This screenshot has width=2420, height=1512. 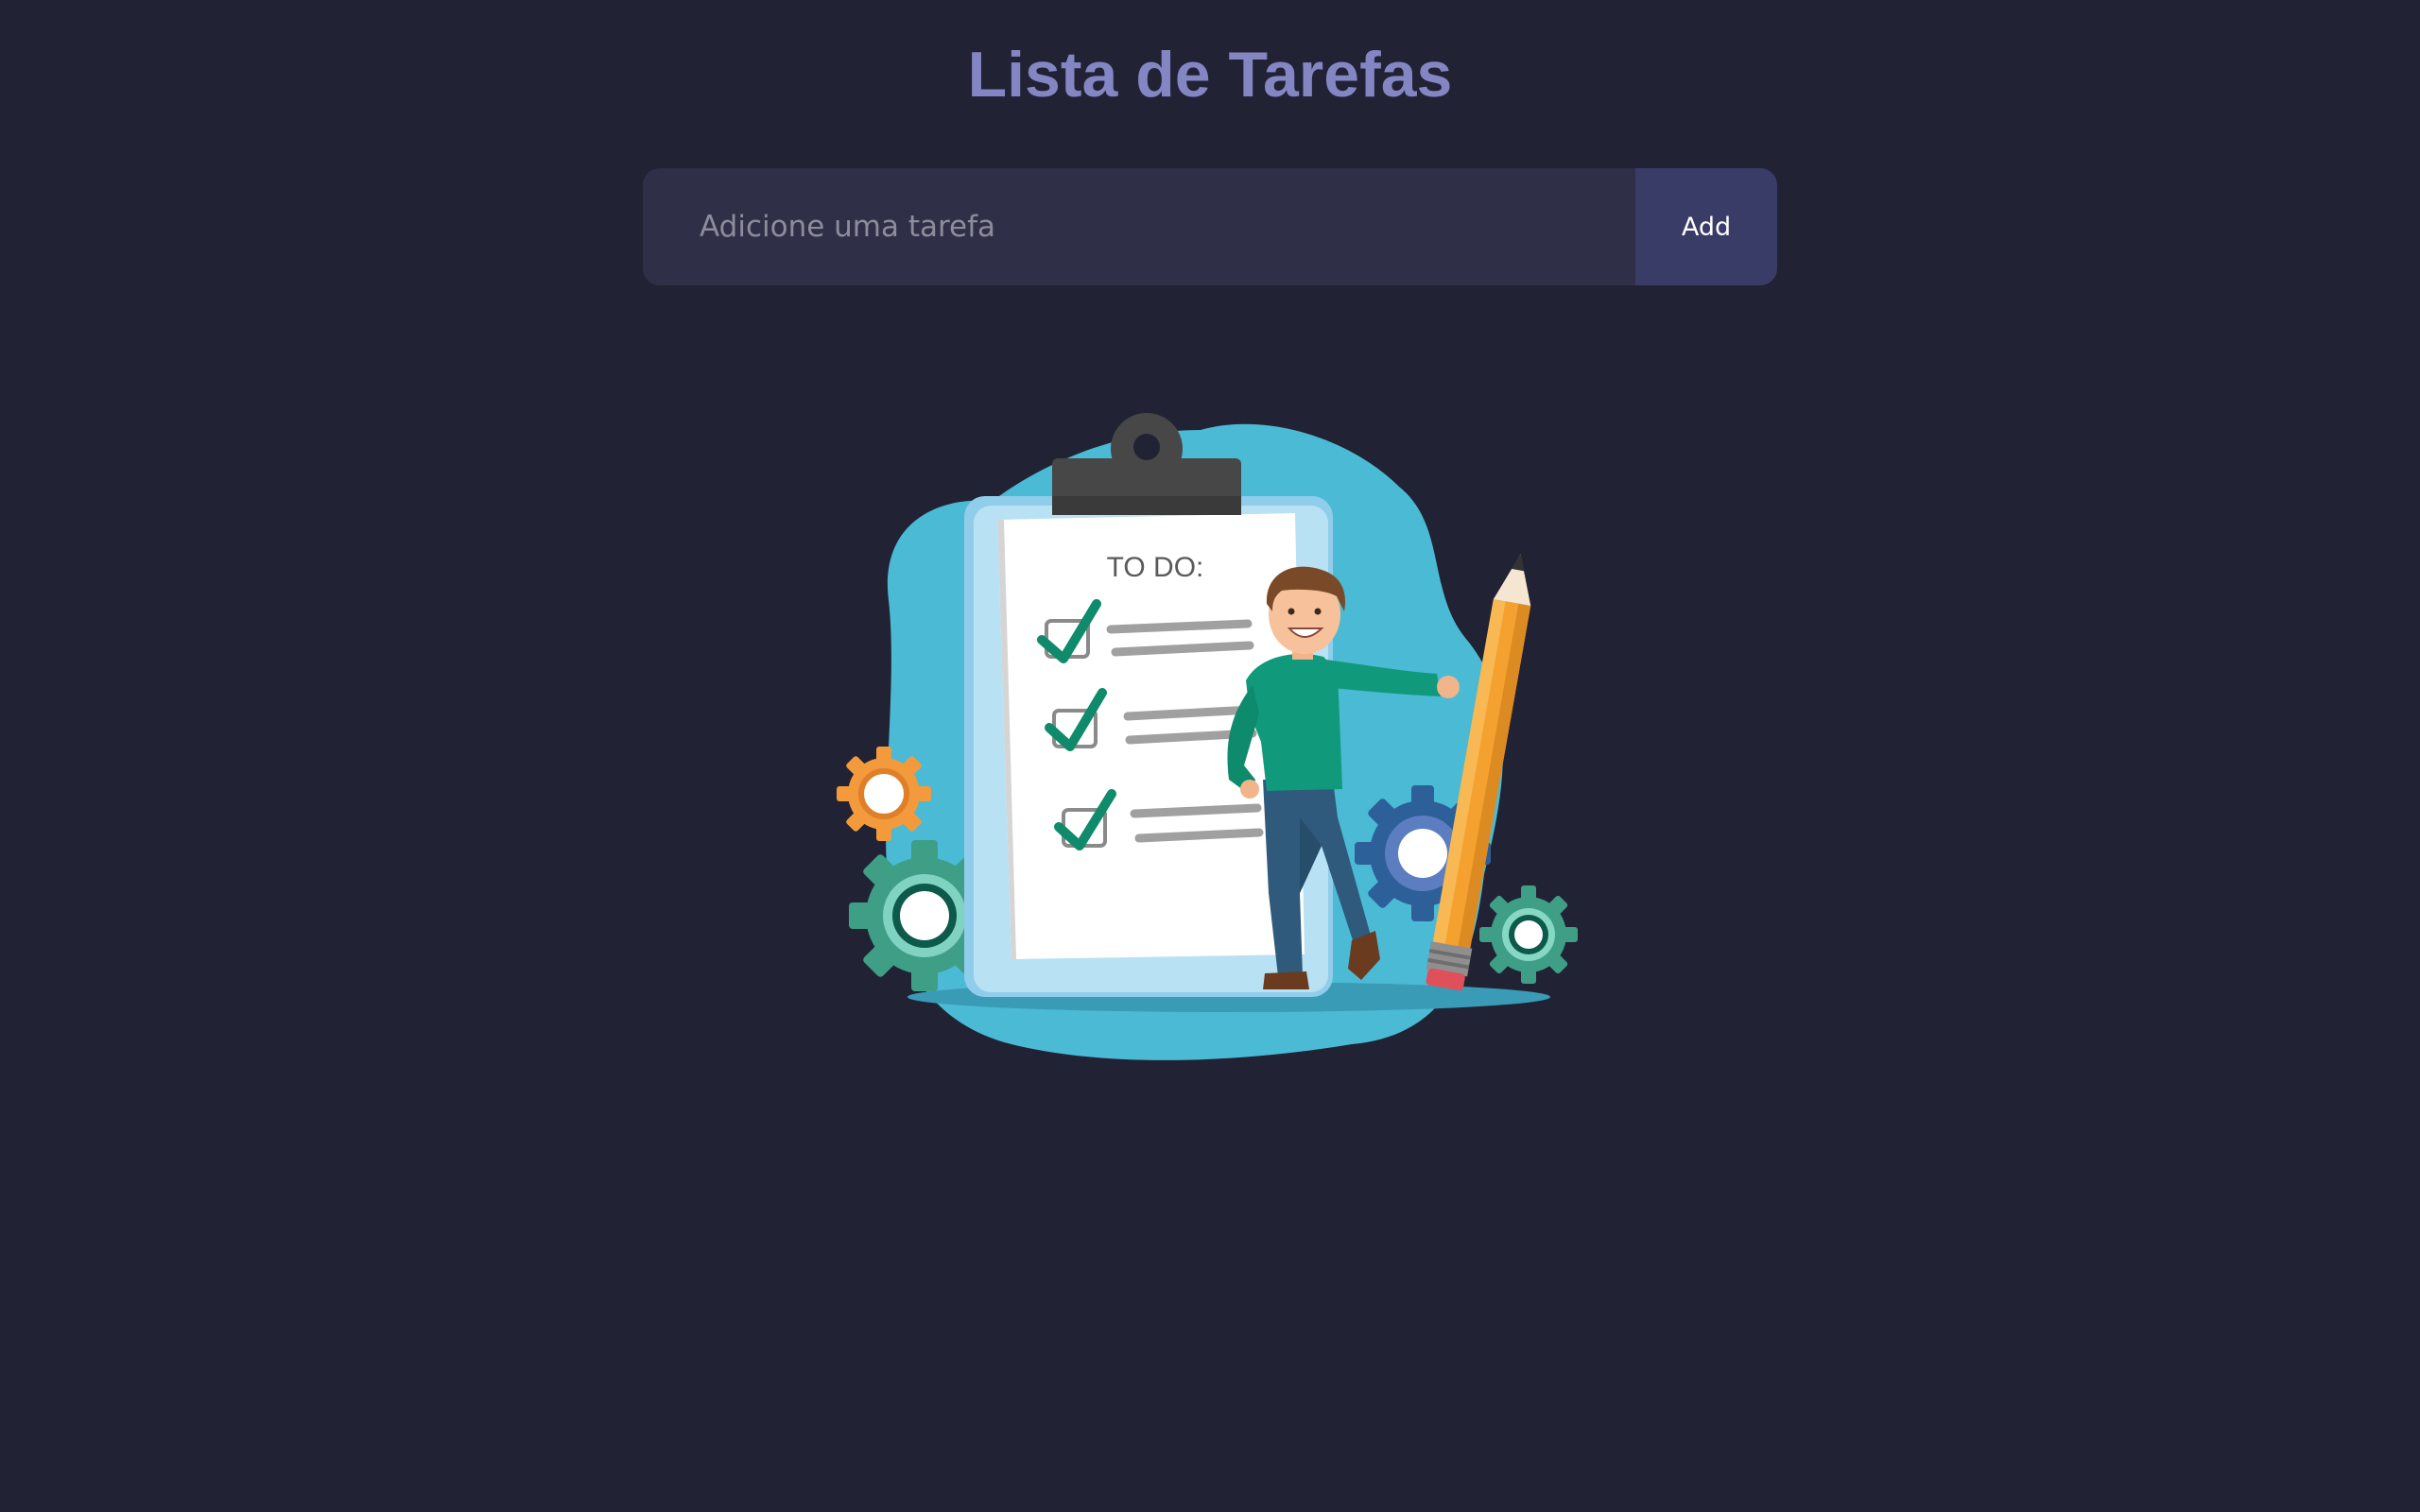 I want to click on todo-illustration: TO DO:, so click(x=1207, y=736).